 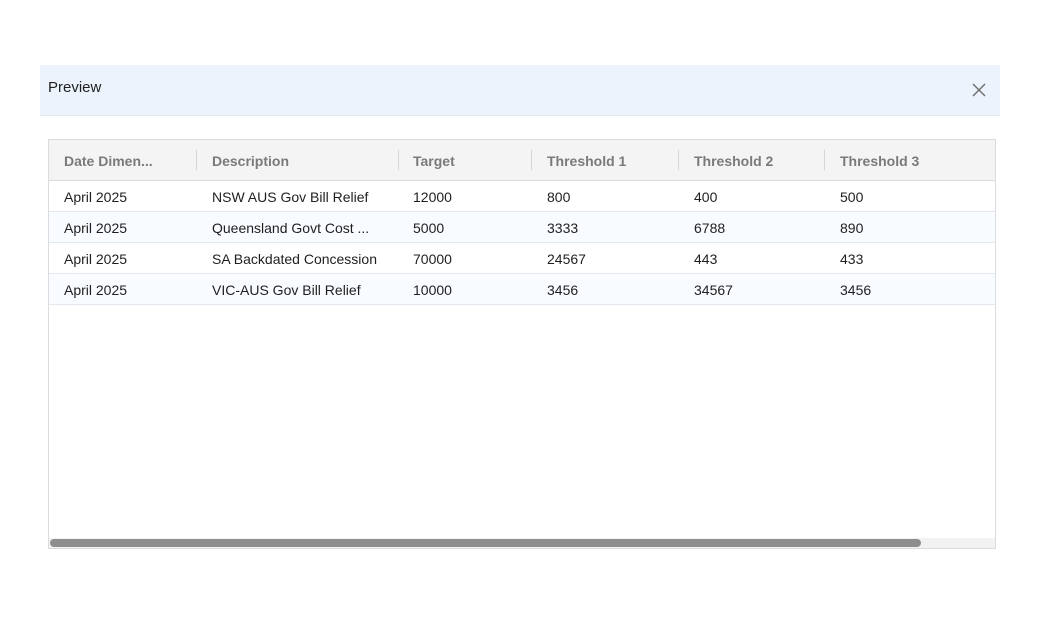 I want to click on horizontal-scrollbar, so click(x=522, y=543).